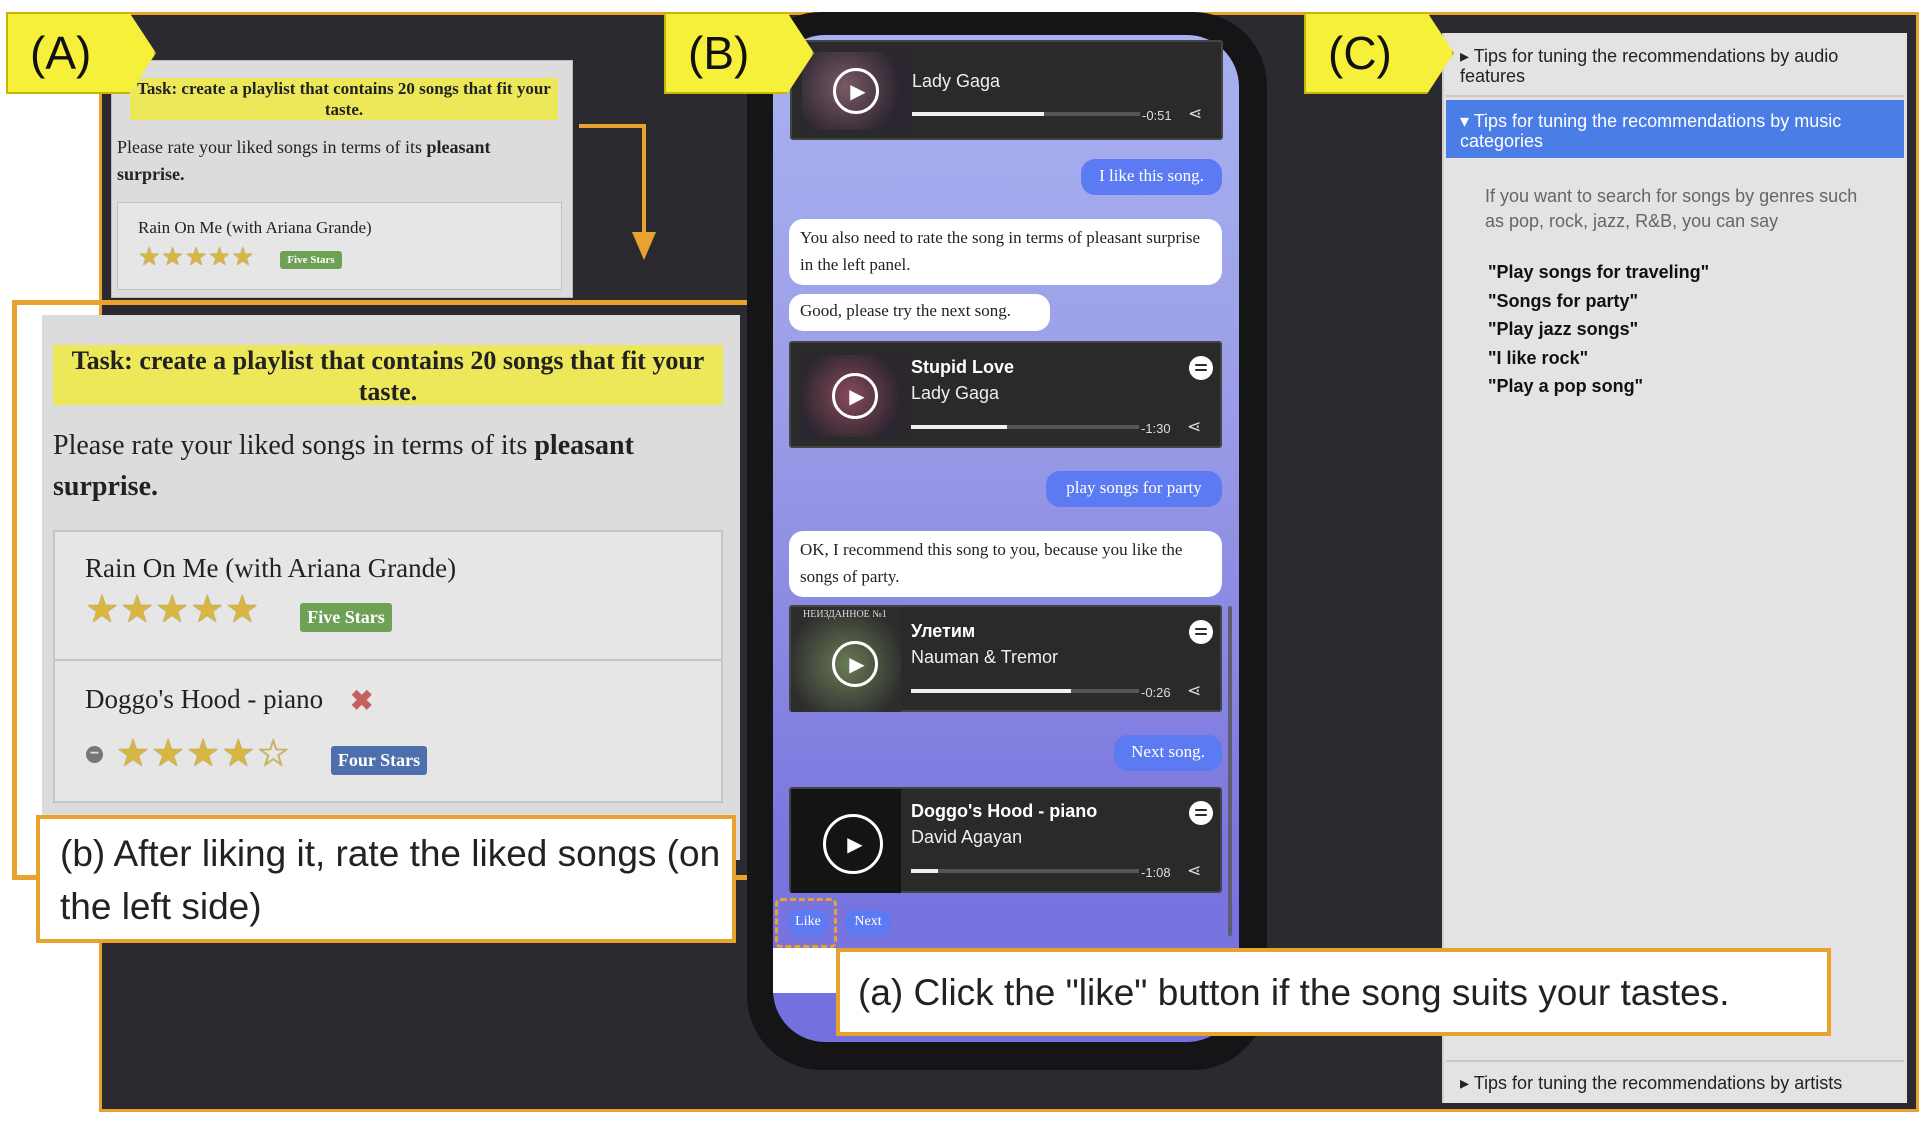 This screenshot has width=1929, height=1125. I want to click on time-remaining: -0:26, so click(1156, 692).